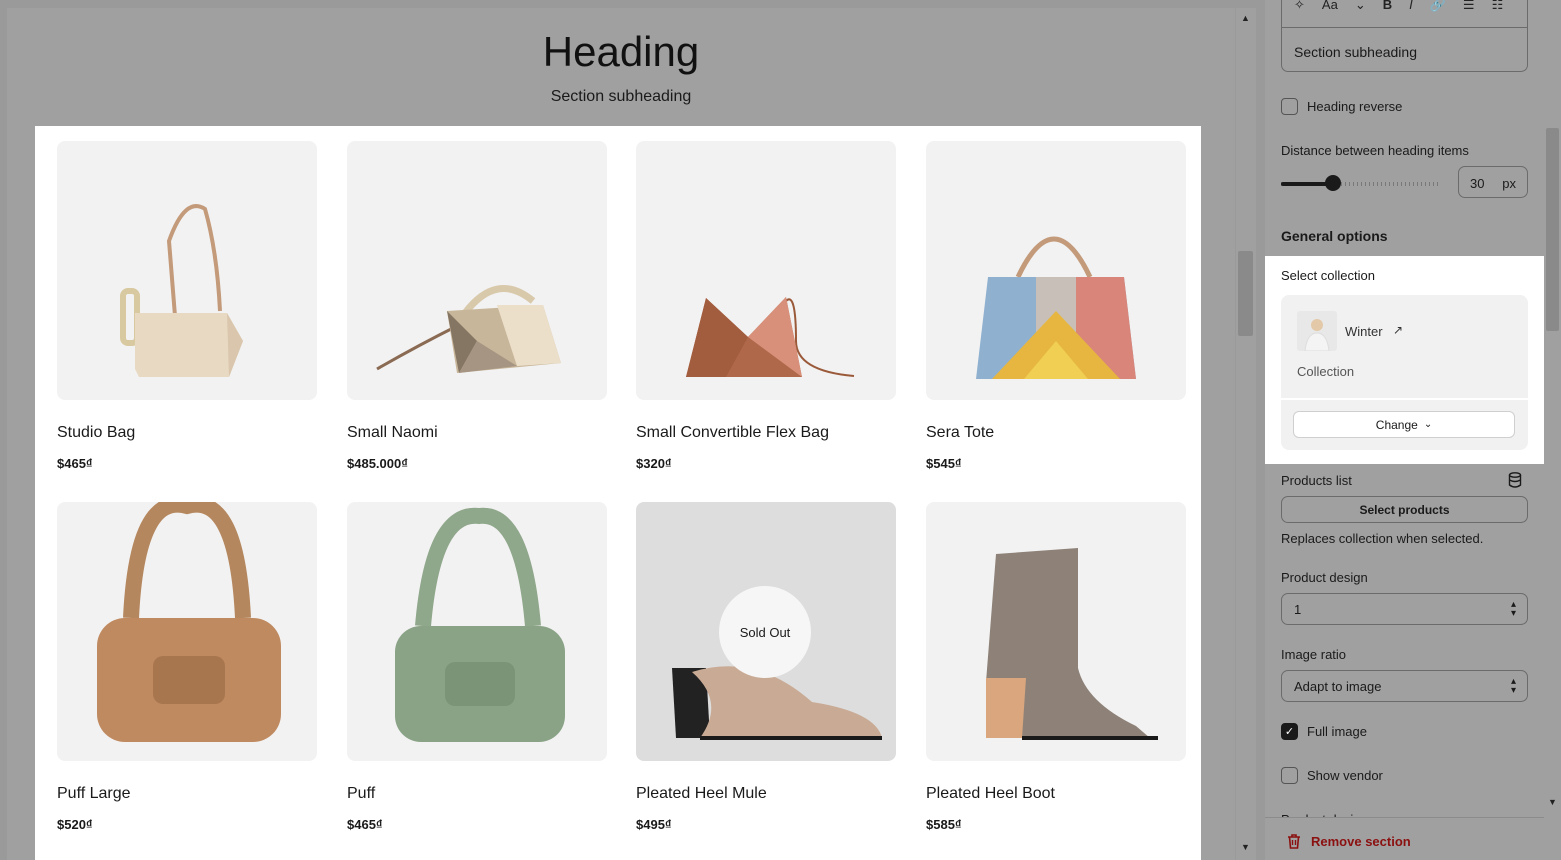  I want to click on rte-divider, so click(1404, 27).